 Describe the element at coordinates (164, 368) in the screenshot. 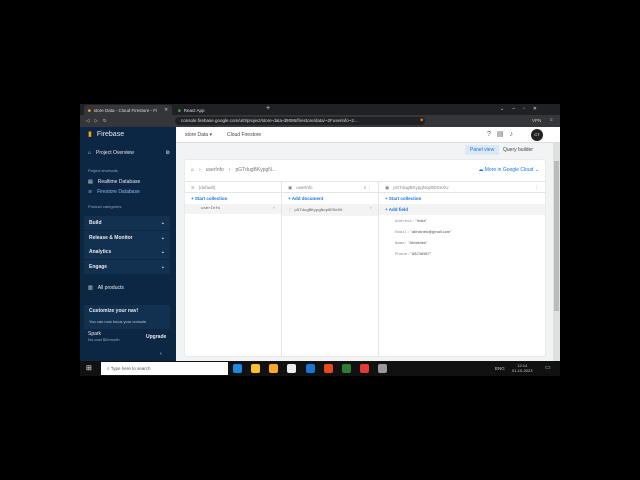

I see `taskbar-search: ⌕ Type here to search` at that location.